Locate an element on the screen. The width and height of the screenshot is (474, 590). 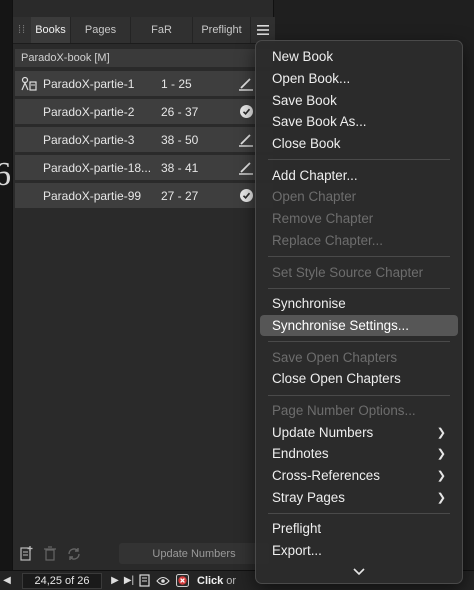
status-hint-click: Click is located at coordinates (210, 580).